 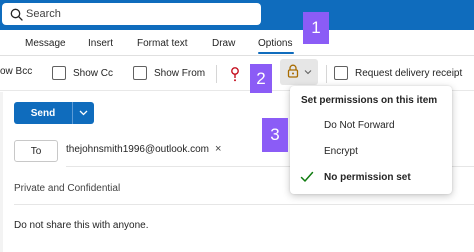 What do you see at coordinates (275, 135) in the screenshot?
I see `step-badge-3: 3` at bounding box center [275, 135].